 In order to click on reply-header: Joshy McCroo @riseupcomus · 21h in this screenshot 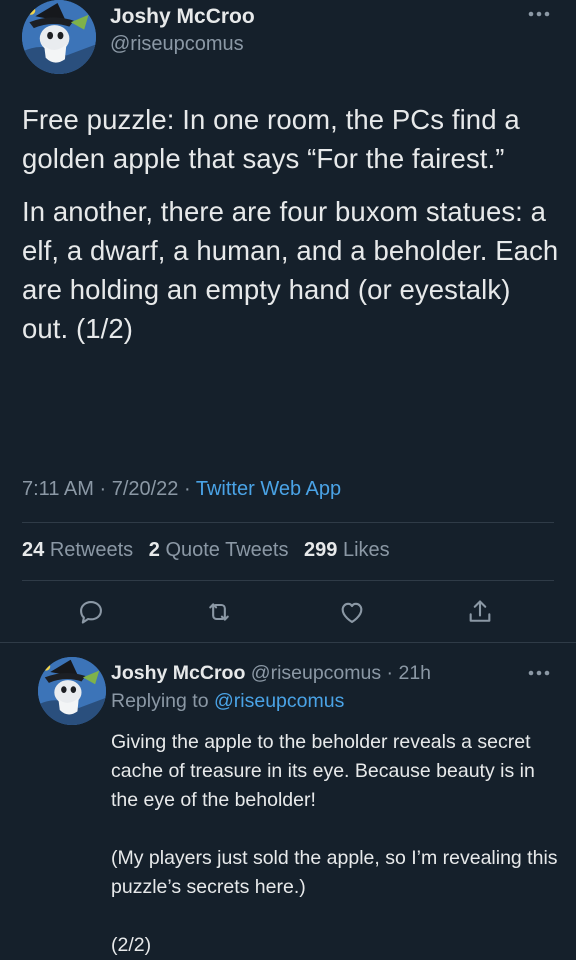, I will do `click(271, 673)`.